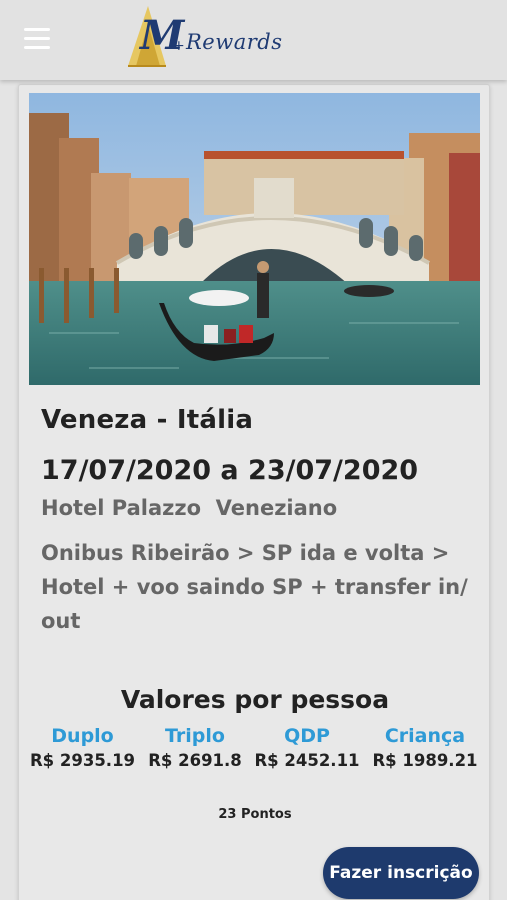 This screenshot has height=900, width=507. Describe the element at coordinates (82, 760) in the screenshot. I see `price-value: R$ 2935.19` at that location.